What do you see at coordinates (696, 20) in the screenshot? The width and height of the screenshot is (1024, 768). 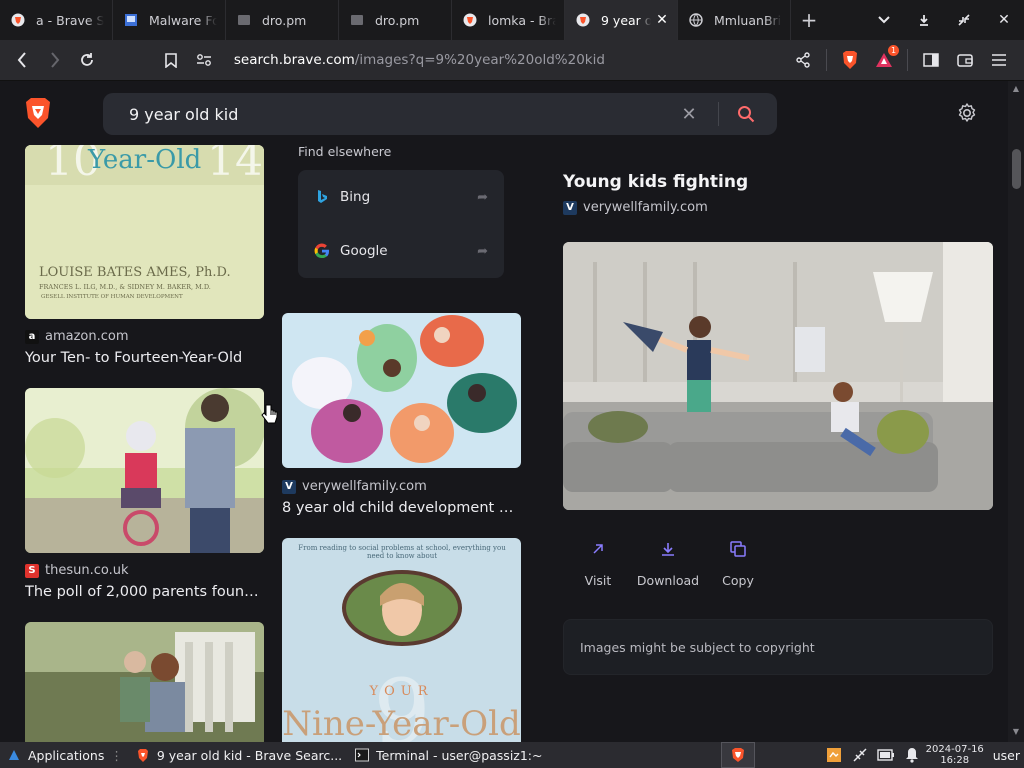 I see `globe-icon` at bounding box center [696, 20].